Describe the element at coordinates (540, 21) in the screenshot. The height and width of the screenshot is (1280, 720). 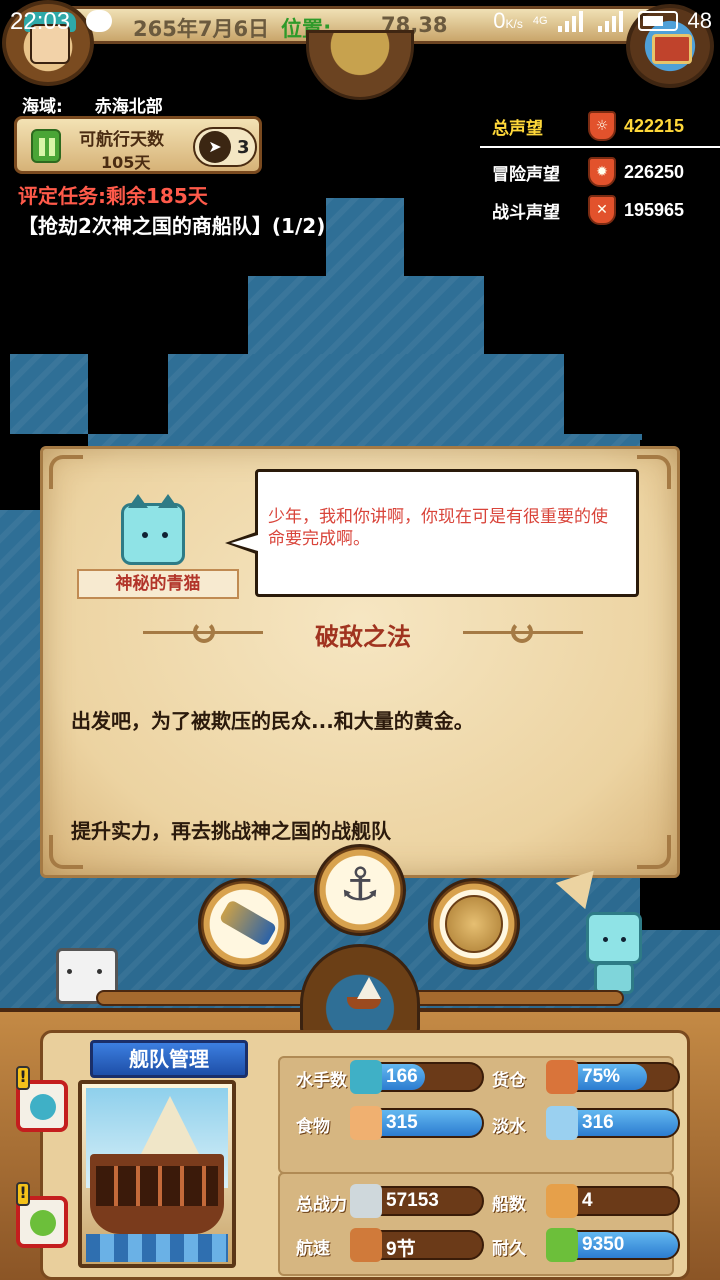
I see `network-type: 4G` at that location.